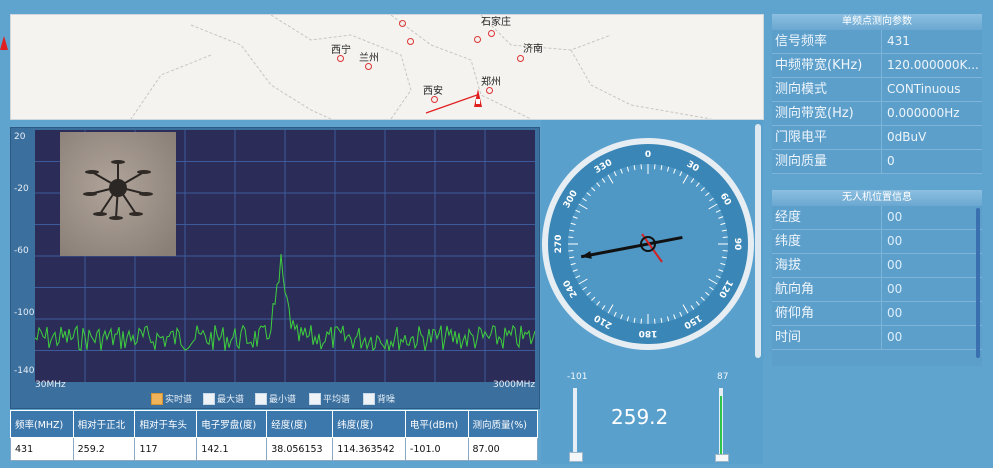 This screenshot has width=993, height=468. I want to click on panel-title: 单频点测向参数, so click(877, 22).